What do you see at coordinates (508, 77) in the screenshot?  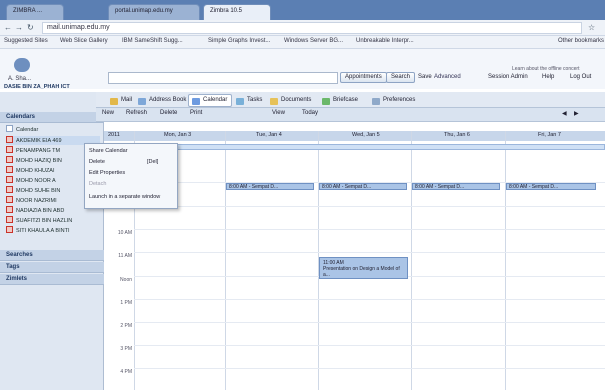 I see `session-admin-link: Session Admin` at bounding box center [508, 77].